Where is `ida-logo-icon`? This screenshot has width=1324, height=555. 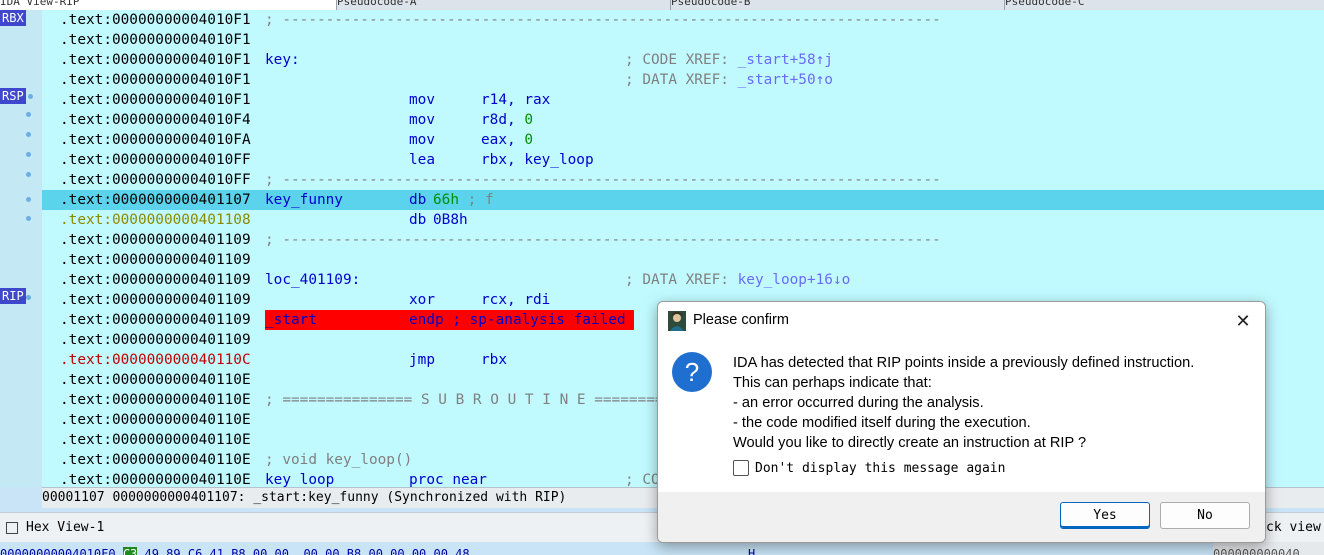
ida-logo-icon is located at coordinates (677, 321).